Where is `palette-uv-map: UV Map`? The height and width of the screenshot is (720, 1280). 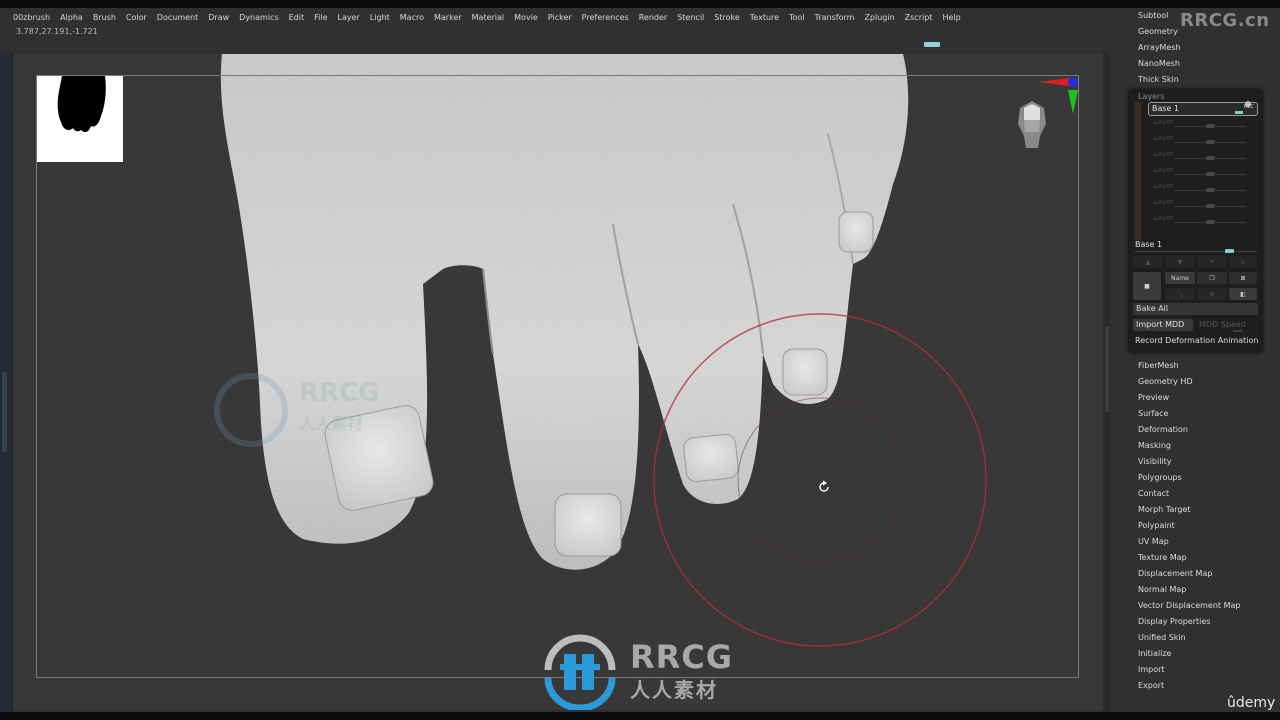
palette-uv-map: UV Map is located at coordinates (1153, 541).